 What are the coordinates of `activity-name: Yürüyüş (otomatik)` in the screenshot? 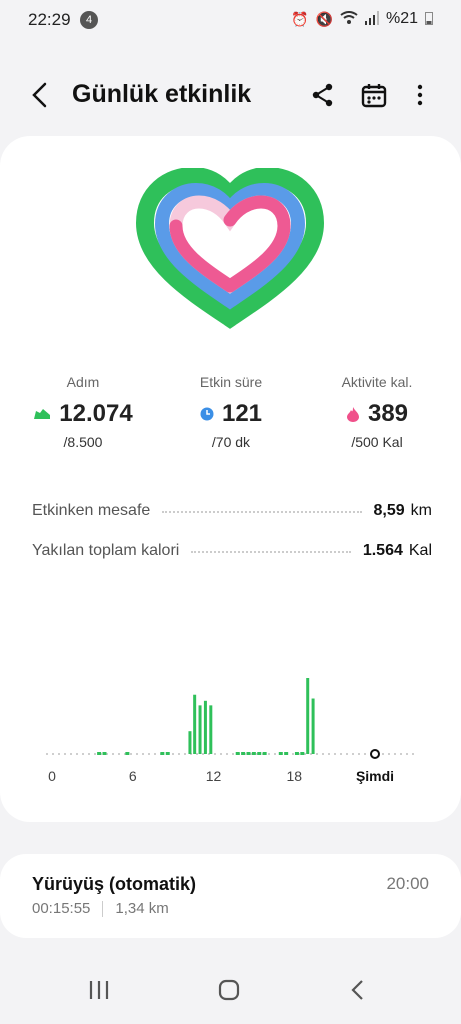 It's located at (114, 884).